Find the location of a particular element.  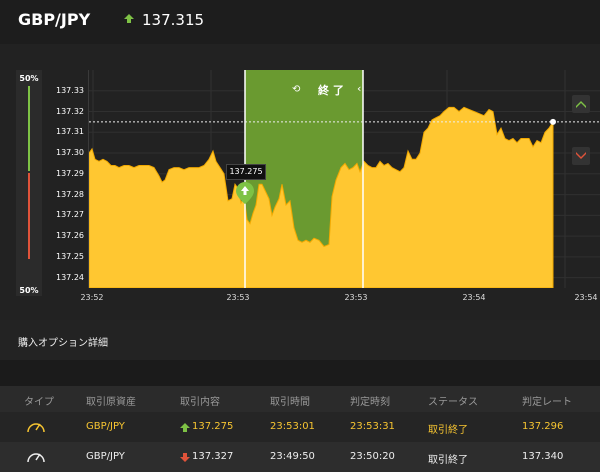

chevron-left-icon: ‹ is located at coordinates (359, 88).